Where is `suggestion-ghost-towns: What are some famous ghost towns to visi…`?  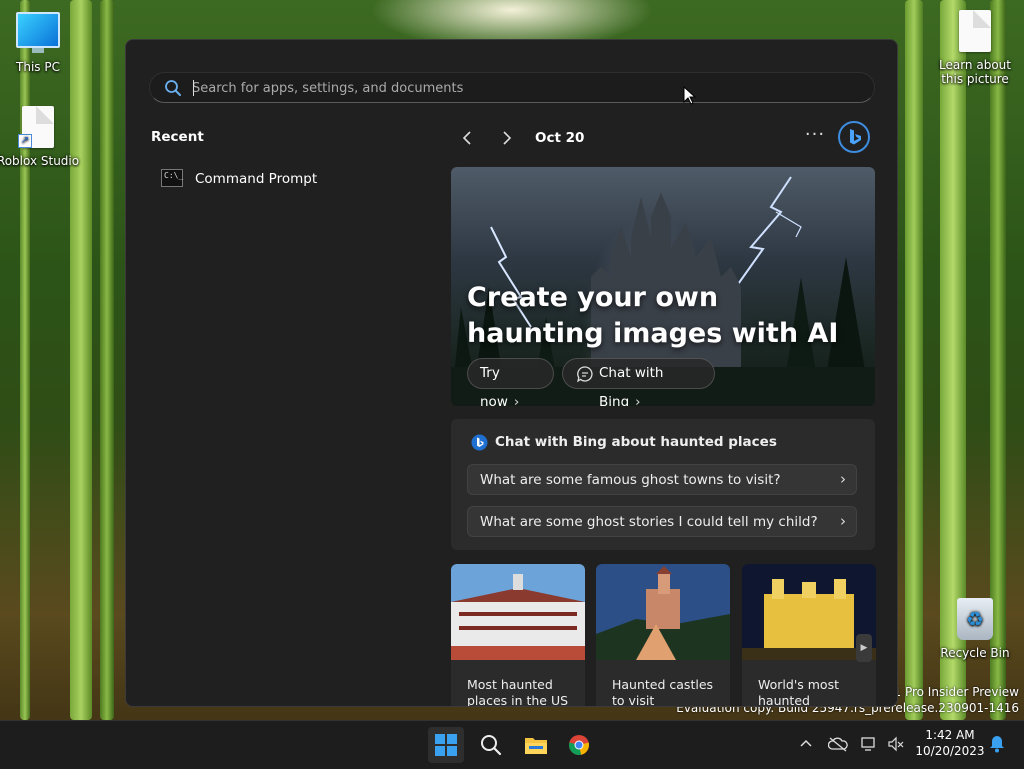
suggestion-ghost-towns: What are some famous ghost towns to visi… is located at coordinates (662, 479).